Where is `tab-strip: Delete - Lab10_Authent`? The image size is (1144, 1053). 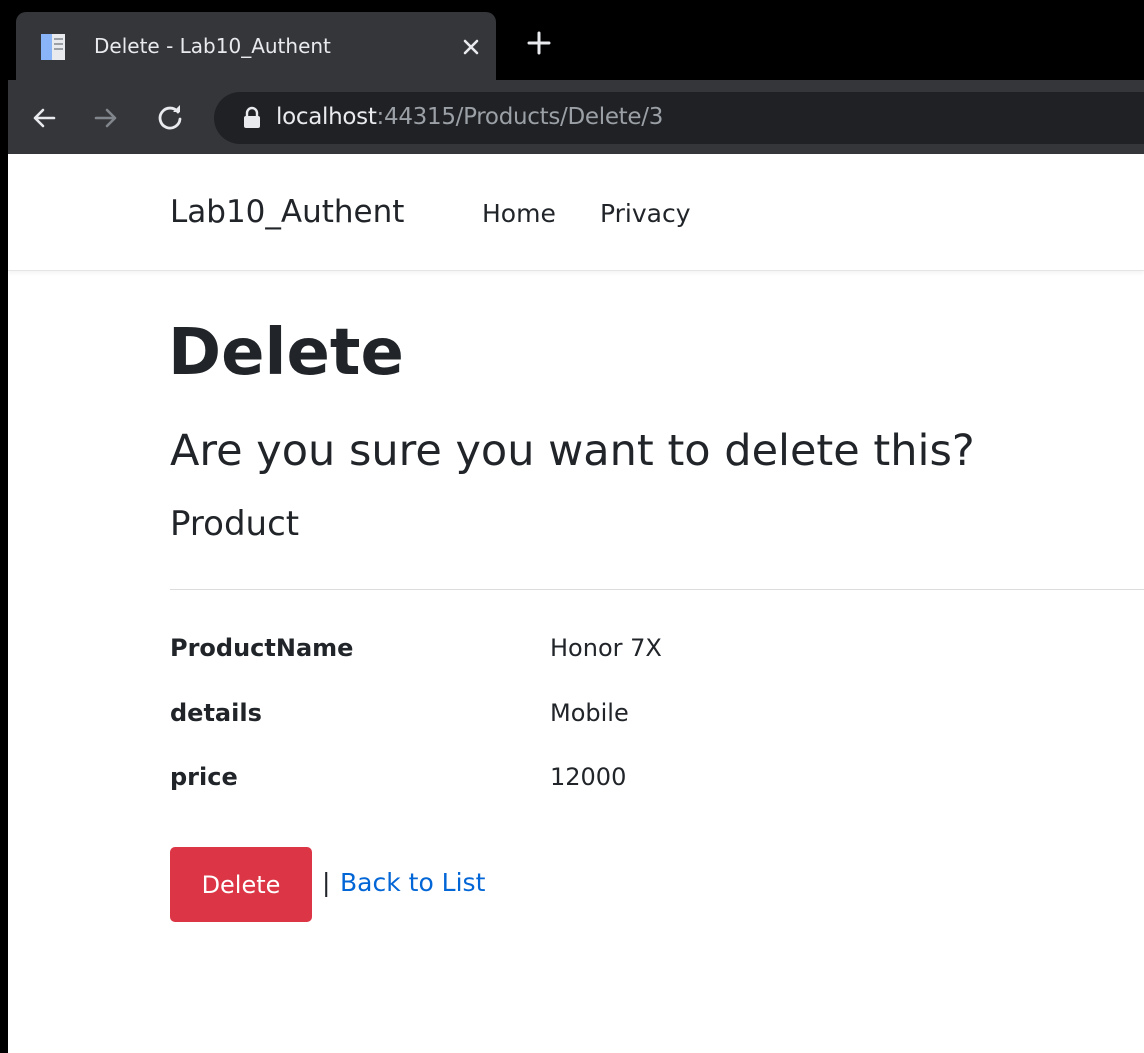
tab-strip: Delete - Lab10_Authent is located at coordinates (576, 40).